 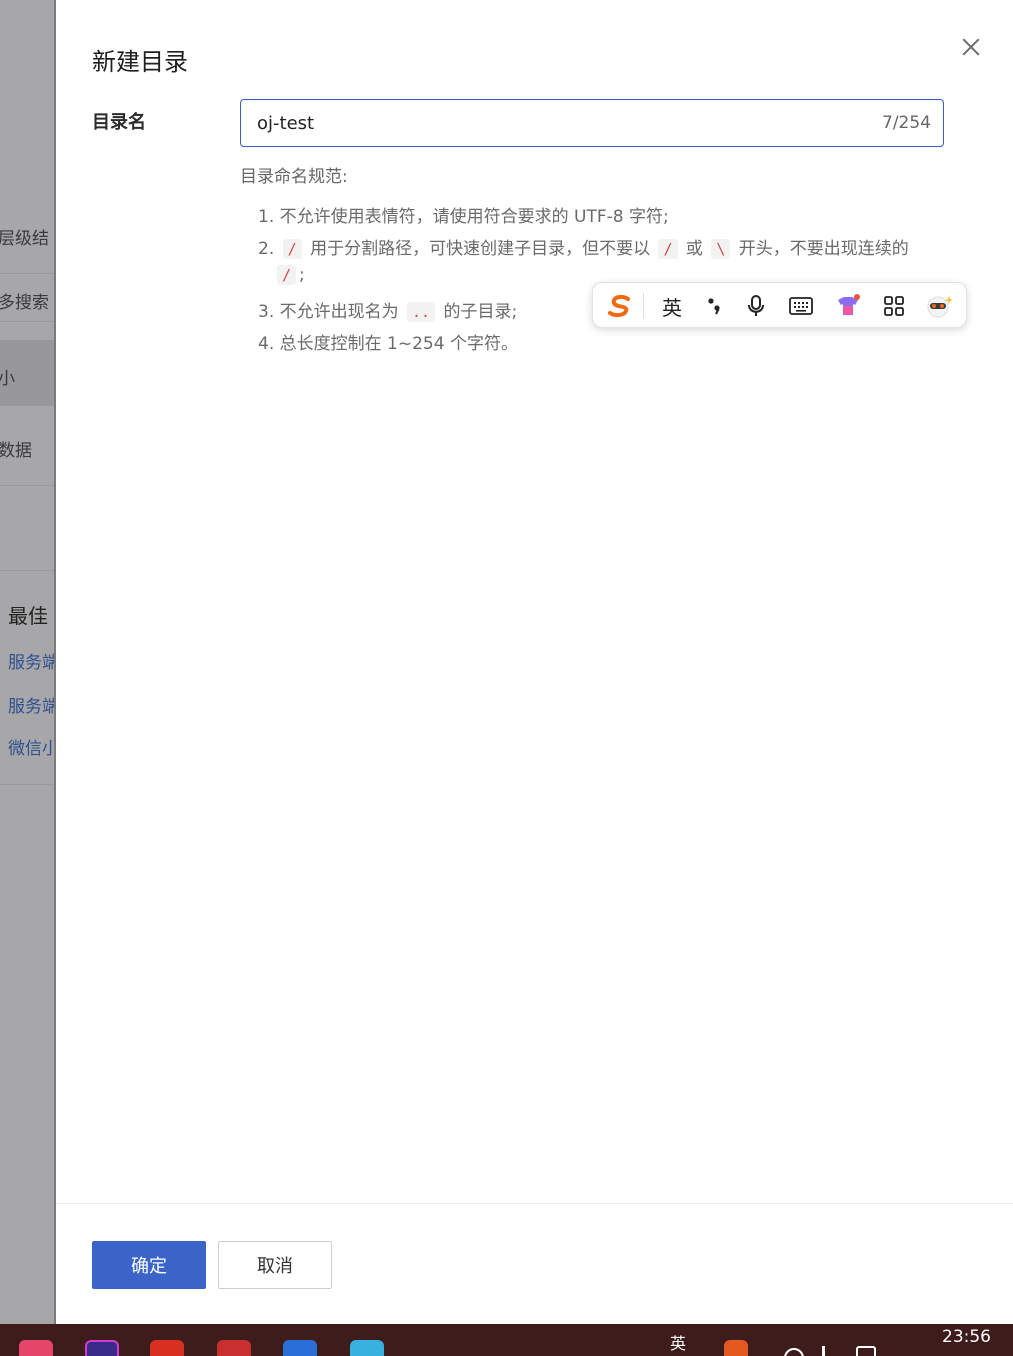 I want to click on rule-1: 1. 不允许使用表情符，请使用符合要求的 UTF-8 字符;, so click(x=463, y=214).